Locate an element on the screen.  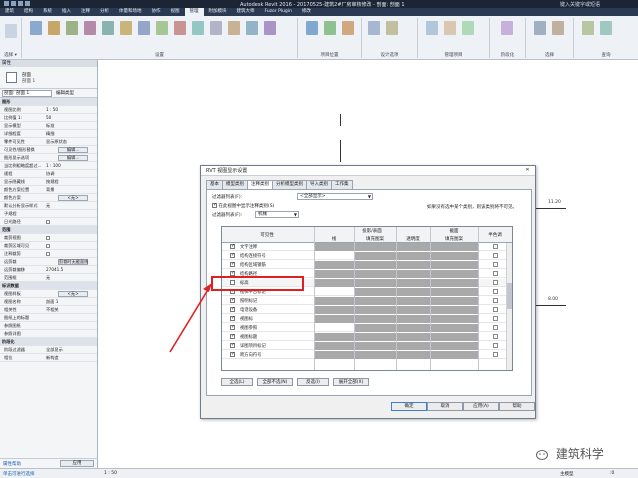
property-value: 显示原状态 is located at coordinates (71, 141).